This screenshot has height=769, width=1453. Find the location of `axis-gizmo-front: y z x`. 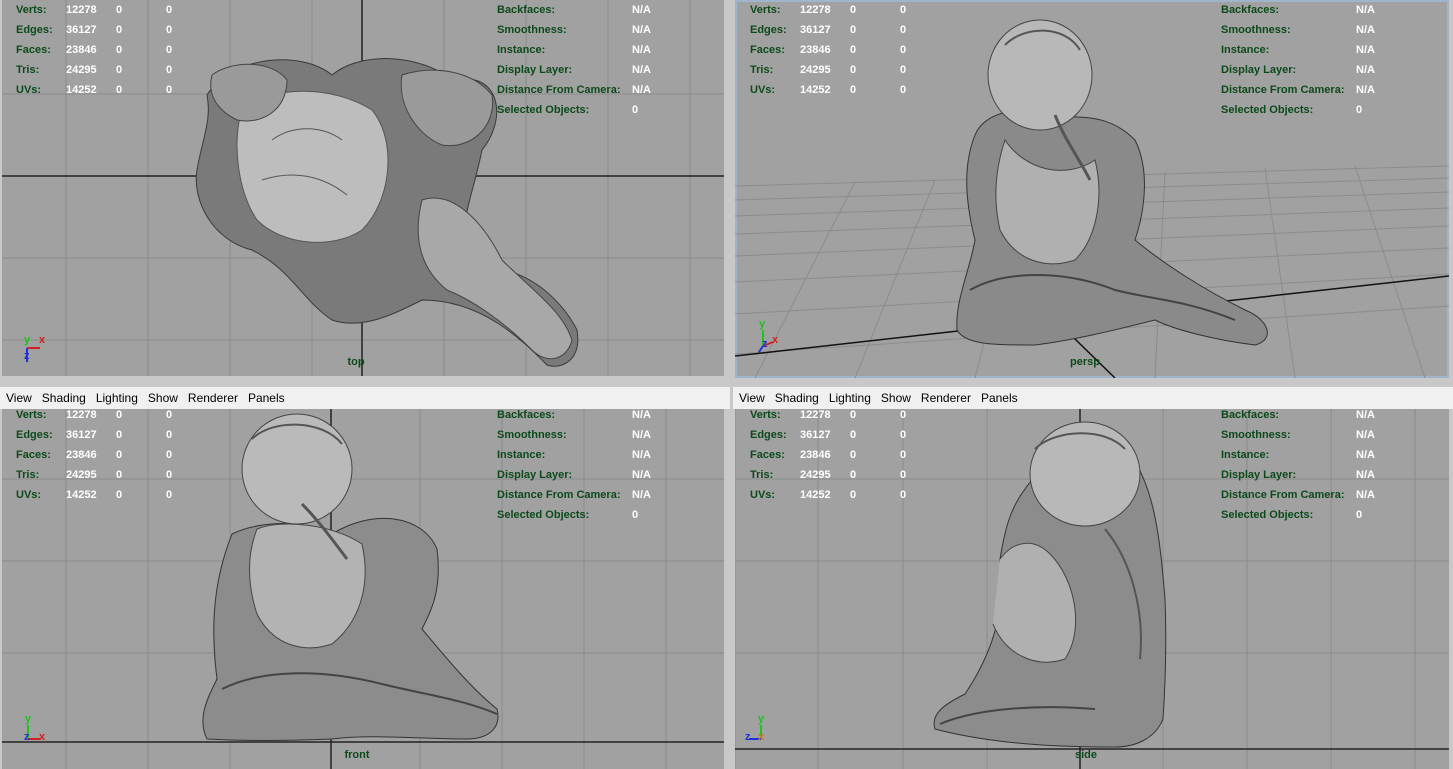

axis-gizmo-front: y z x is located at coordinates (42, 730).